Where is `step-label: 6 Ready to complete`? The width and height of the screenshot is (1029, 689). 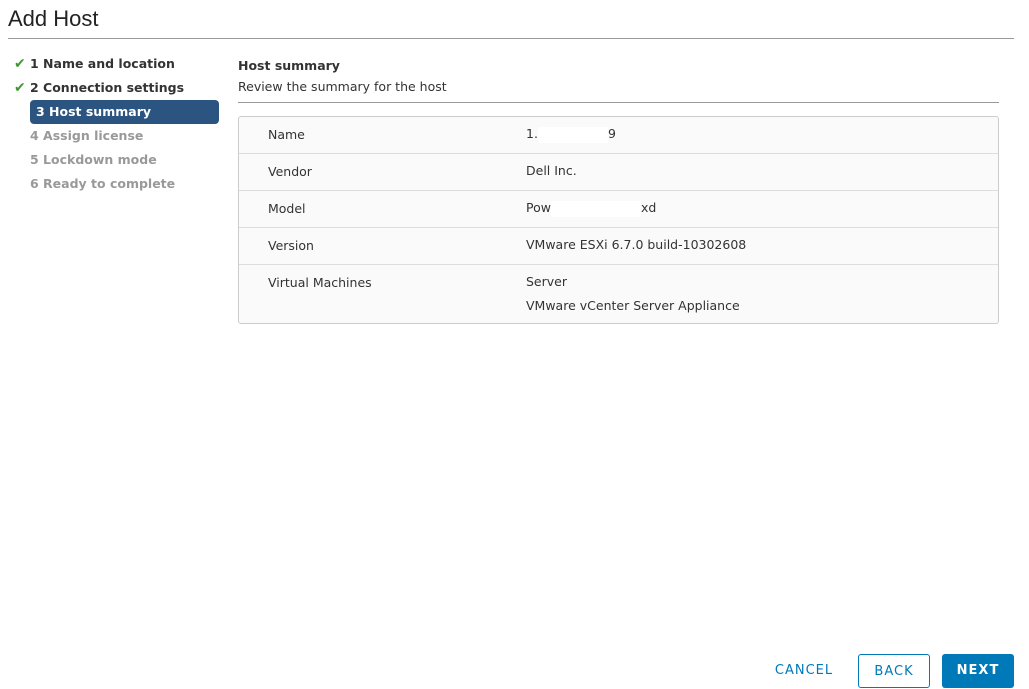
step-label: 6 Ready to complete is located at coordinates (103, 183).